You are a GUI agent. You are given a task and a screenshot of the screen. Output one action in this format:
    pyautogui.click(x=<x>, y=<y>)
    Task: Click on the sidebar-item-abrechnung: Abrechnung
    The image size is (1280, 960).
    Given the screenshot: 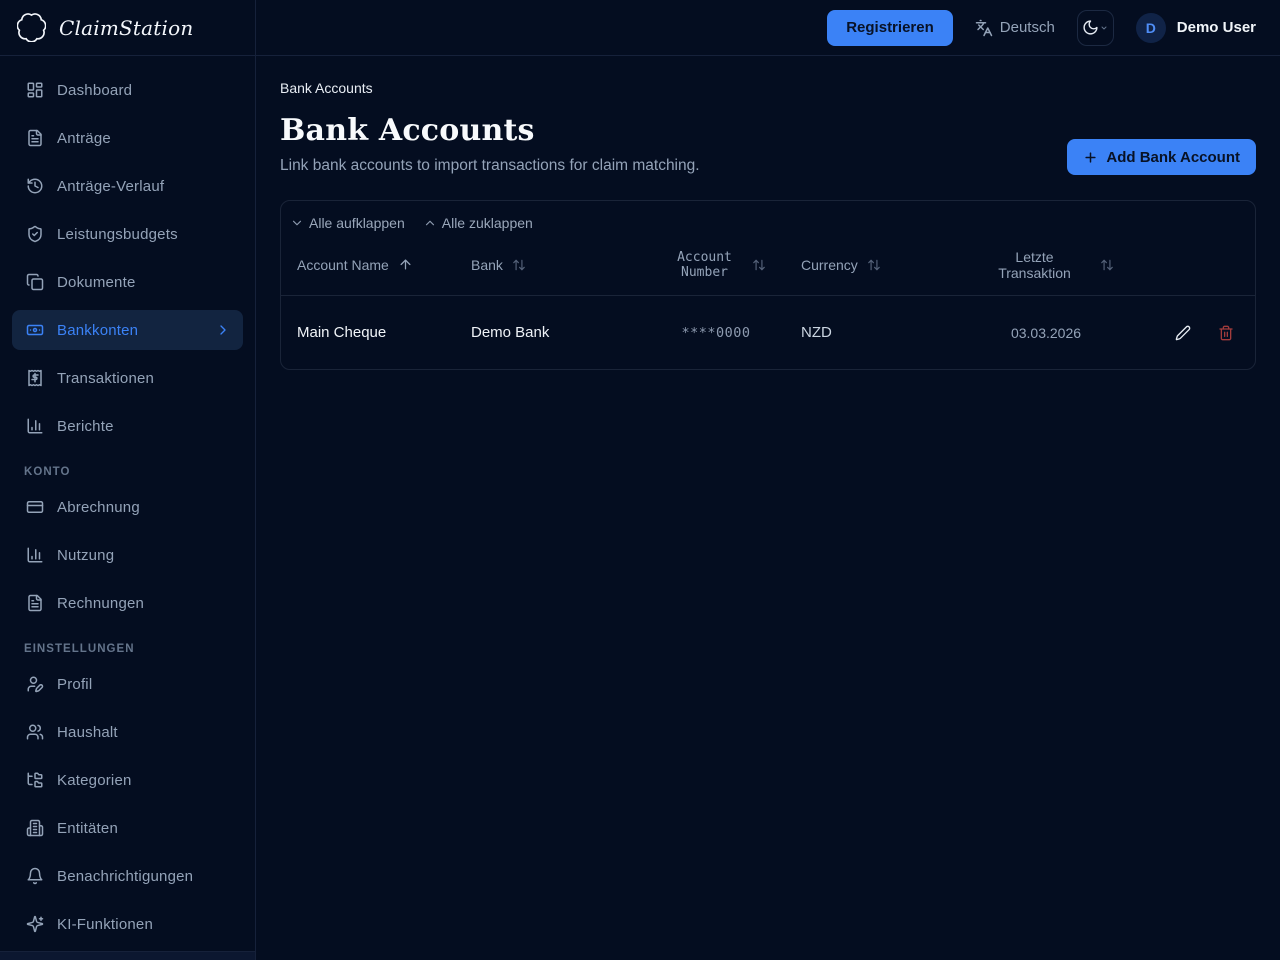 What is the action you would take?
    pyautogui.click(x=127, y=507)
    